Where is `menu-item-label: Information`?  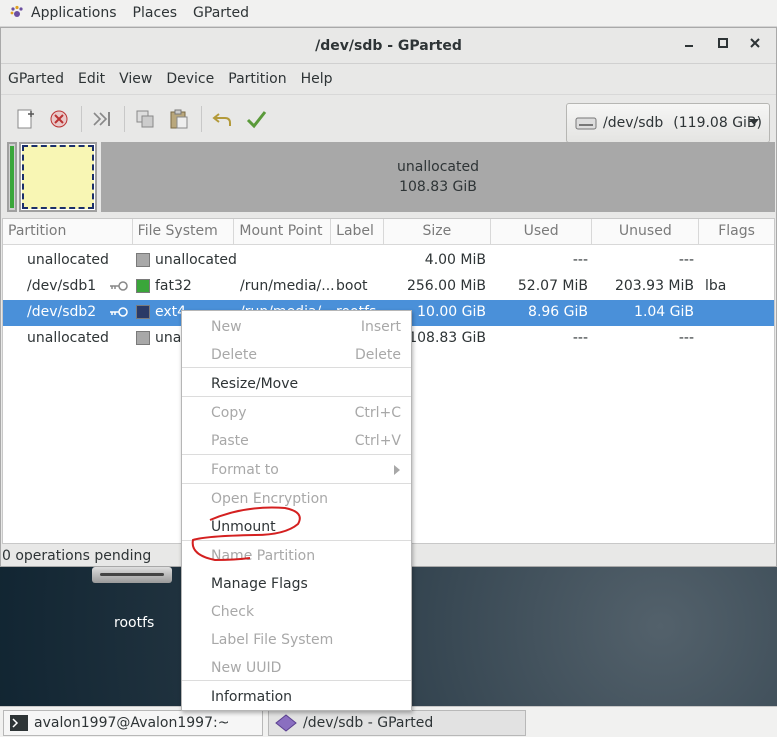
menu-item-label: Information is located at coordinates (252, 697).